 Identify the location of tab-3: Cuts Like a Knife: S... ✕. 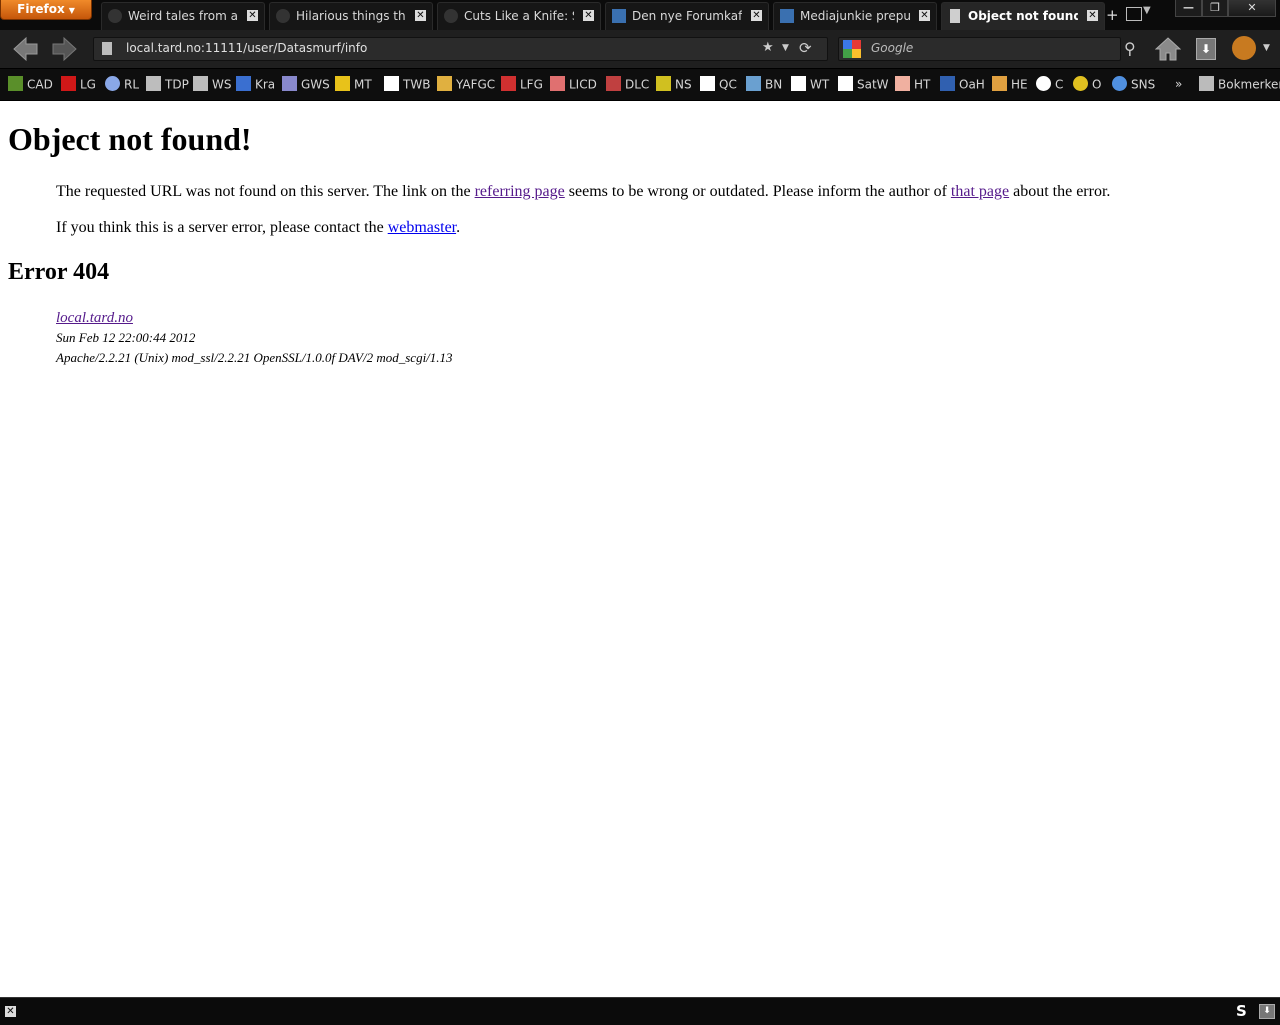
(519, 16).